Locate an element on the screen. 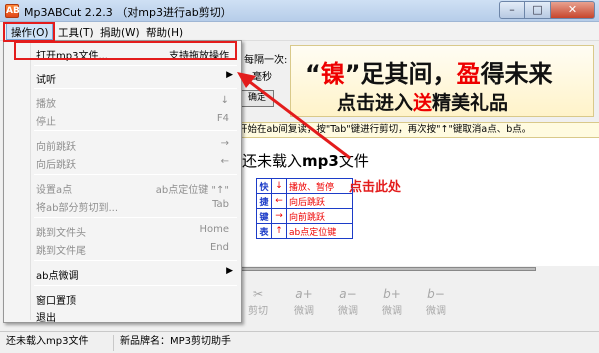  hotkey-row: 表 ↑ ab点定位键 is located at coordinates (304, 231).